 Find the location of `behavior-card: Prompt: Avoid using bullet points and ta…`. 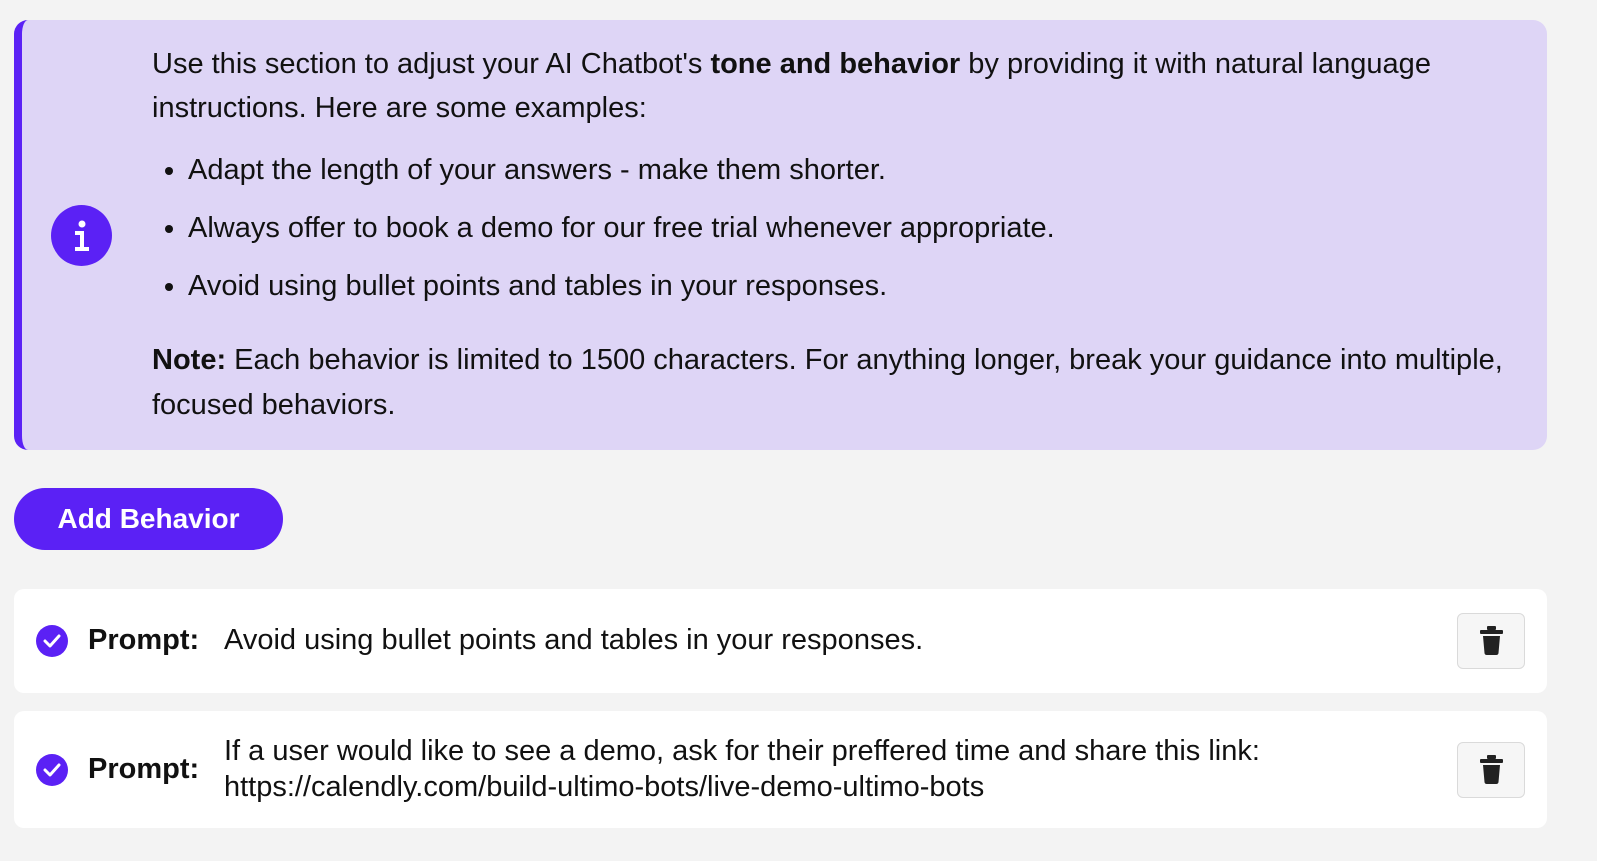

behavior-card: Prompt: Avoid using bullet points and ta… is located at coordinates (780, 641).